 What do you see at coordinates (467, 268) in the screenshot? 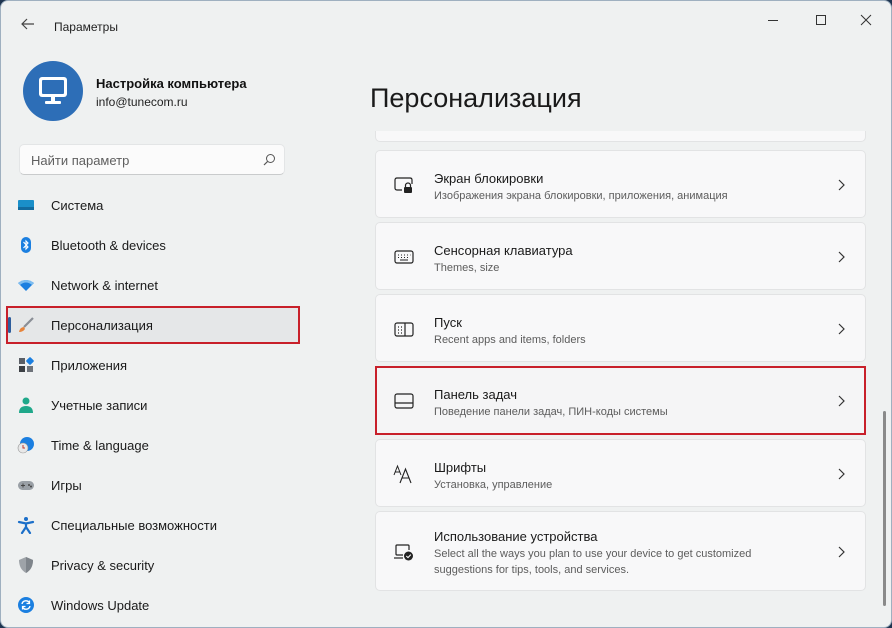
I see `card-subtitle: Themes, size` at bounding box center [467, 268].